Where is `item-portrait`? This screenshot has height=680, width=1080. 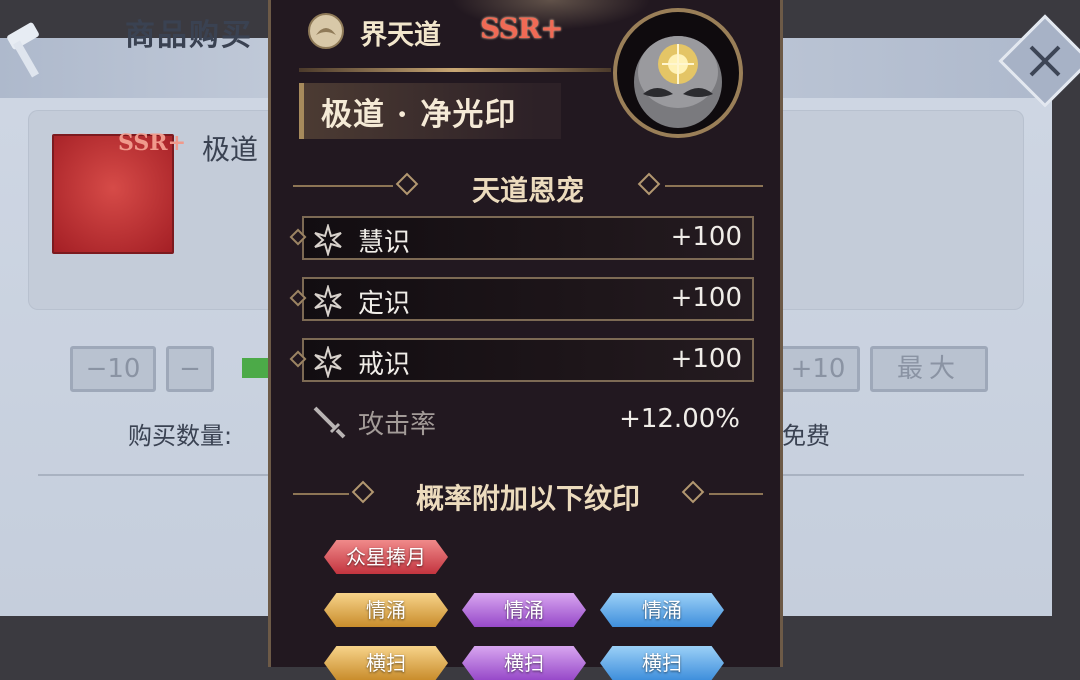
item-portrait is located at coordinates (678, 73).